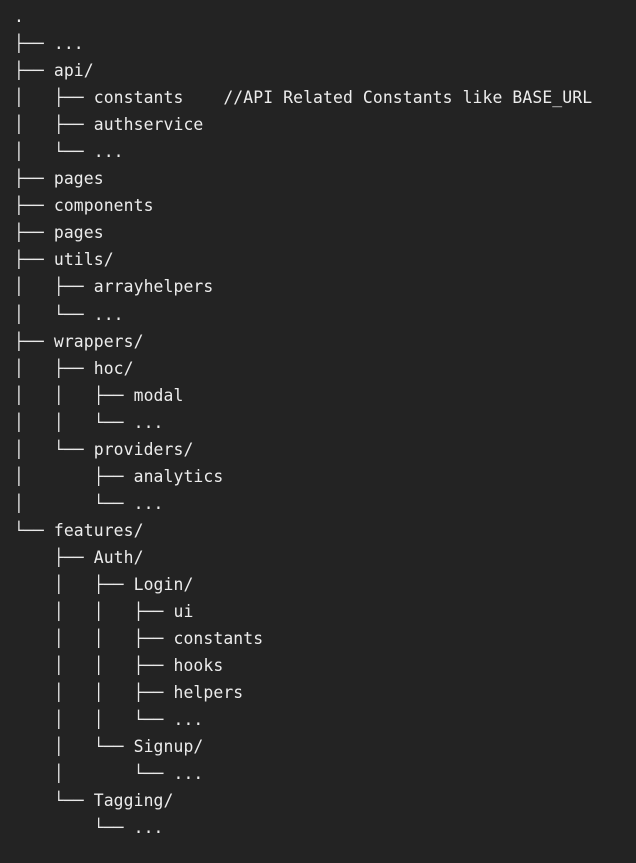  Describe the element at coordinates (303, 584) in the screenshot. I see `tree-line: │ ├── Login/` at that location.